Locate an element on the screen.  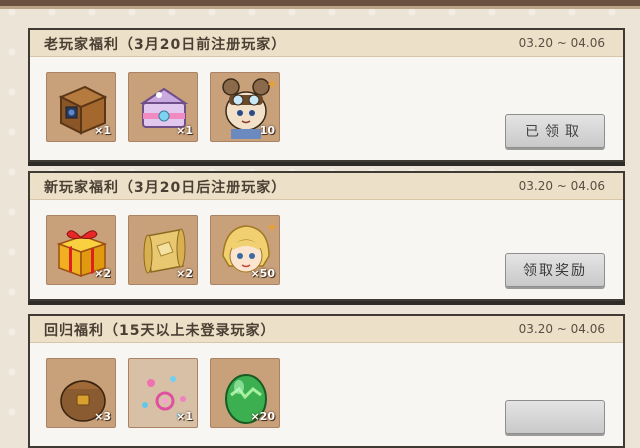
reward-item: + ×50 is located at coordinates (245, 250).